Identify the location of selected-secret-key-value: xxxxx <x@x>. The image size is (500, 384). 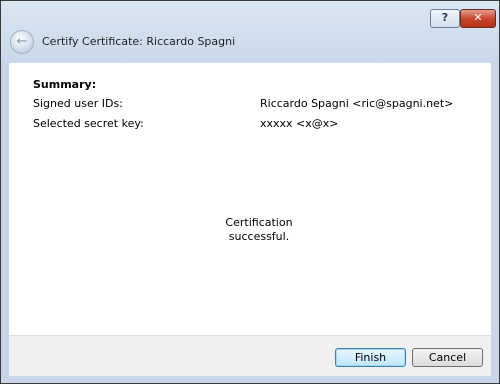
(299, 123).